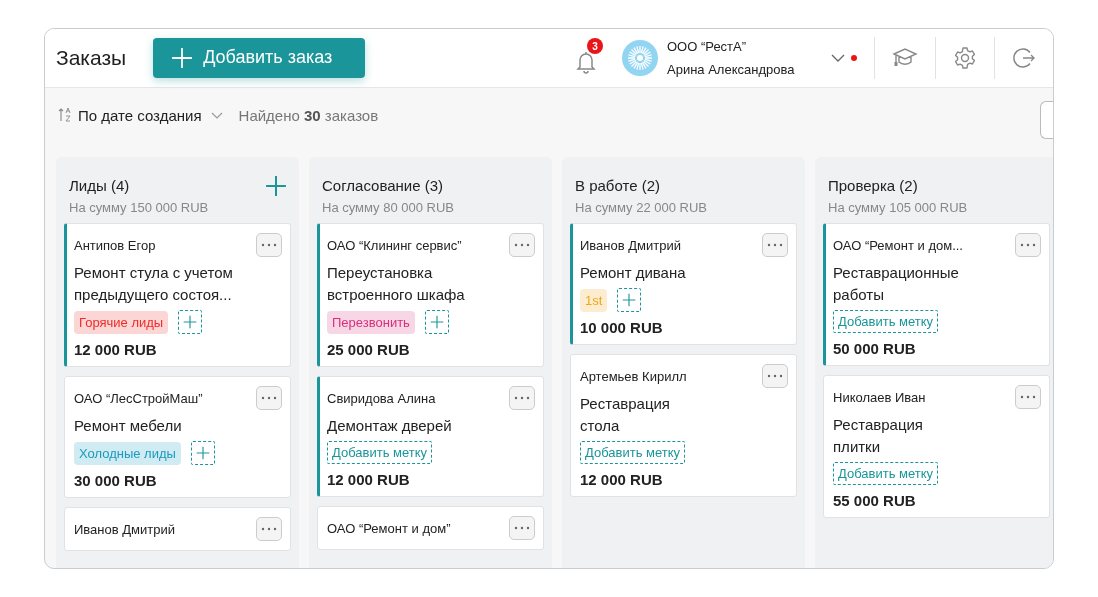 This screenshot has width=1098, height=597. I want to click on client-name: ОАО “Ремонт и дом”, so click(389, 528).